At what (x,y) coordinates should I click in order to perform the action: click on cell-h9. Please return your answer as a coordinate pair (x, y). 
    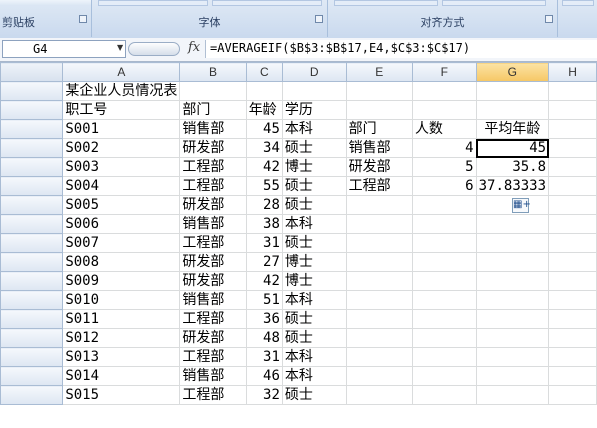
    Looking at the image, I should click on (572, 243).